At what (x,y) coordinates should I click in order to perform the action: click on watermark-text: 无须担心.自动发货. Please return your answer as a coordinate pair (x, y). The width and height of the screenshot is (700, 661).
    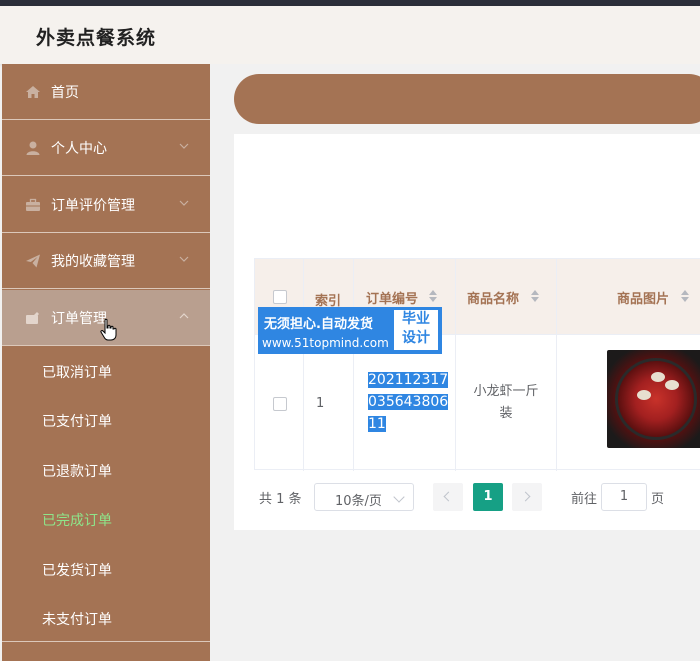
    Looking at the image, I should click on (318, 324).